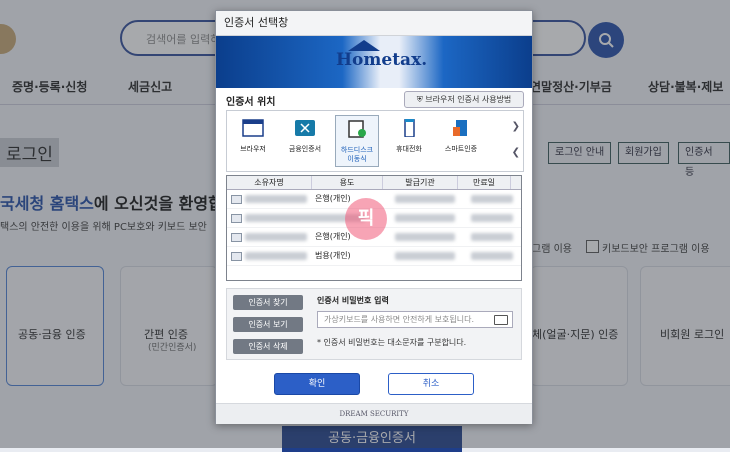 This screenshot has width=730, height=452. I want to click on dream-security-footer: DREAM SECURITY, so click(374, 413).